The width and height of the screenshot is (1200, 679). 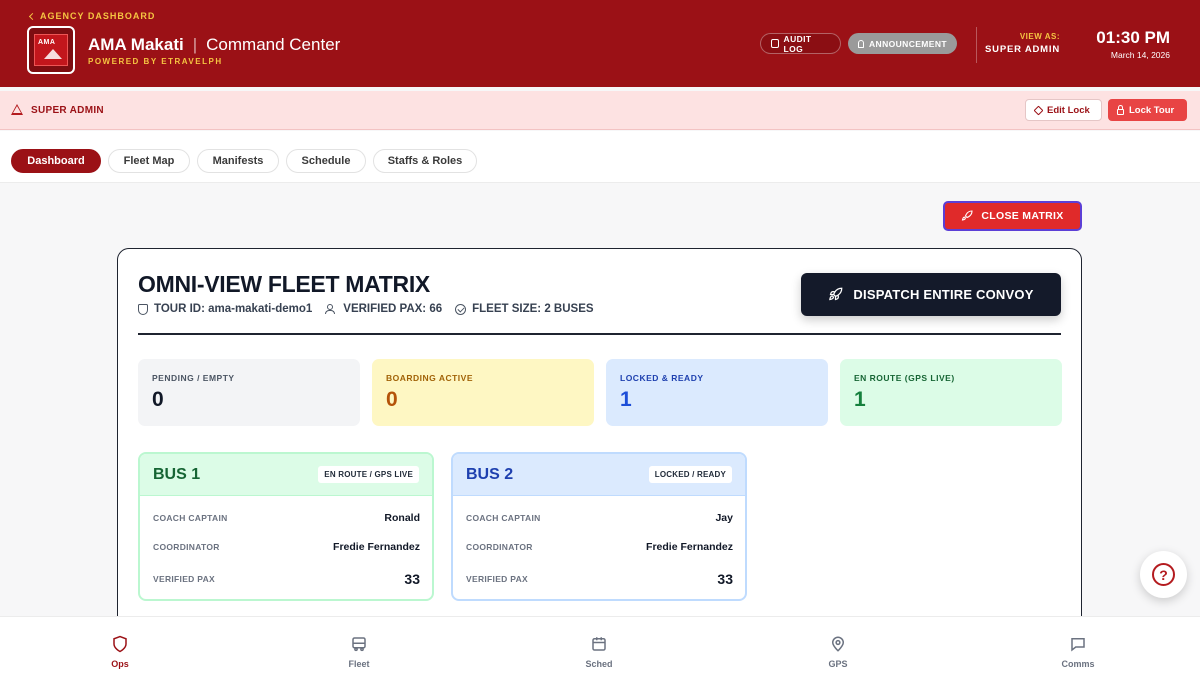 What do you see at coordinates (599, 547) in the screenshot?
I see `bus-info-row: COORDINATOR Fredie Fernandez` at bounding box center [599, 547].